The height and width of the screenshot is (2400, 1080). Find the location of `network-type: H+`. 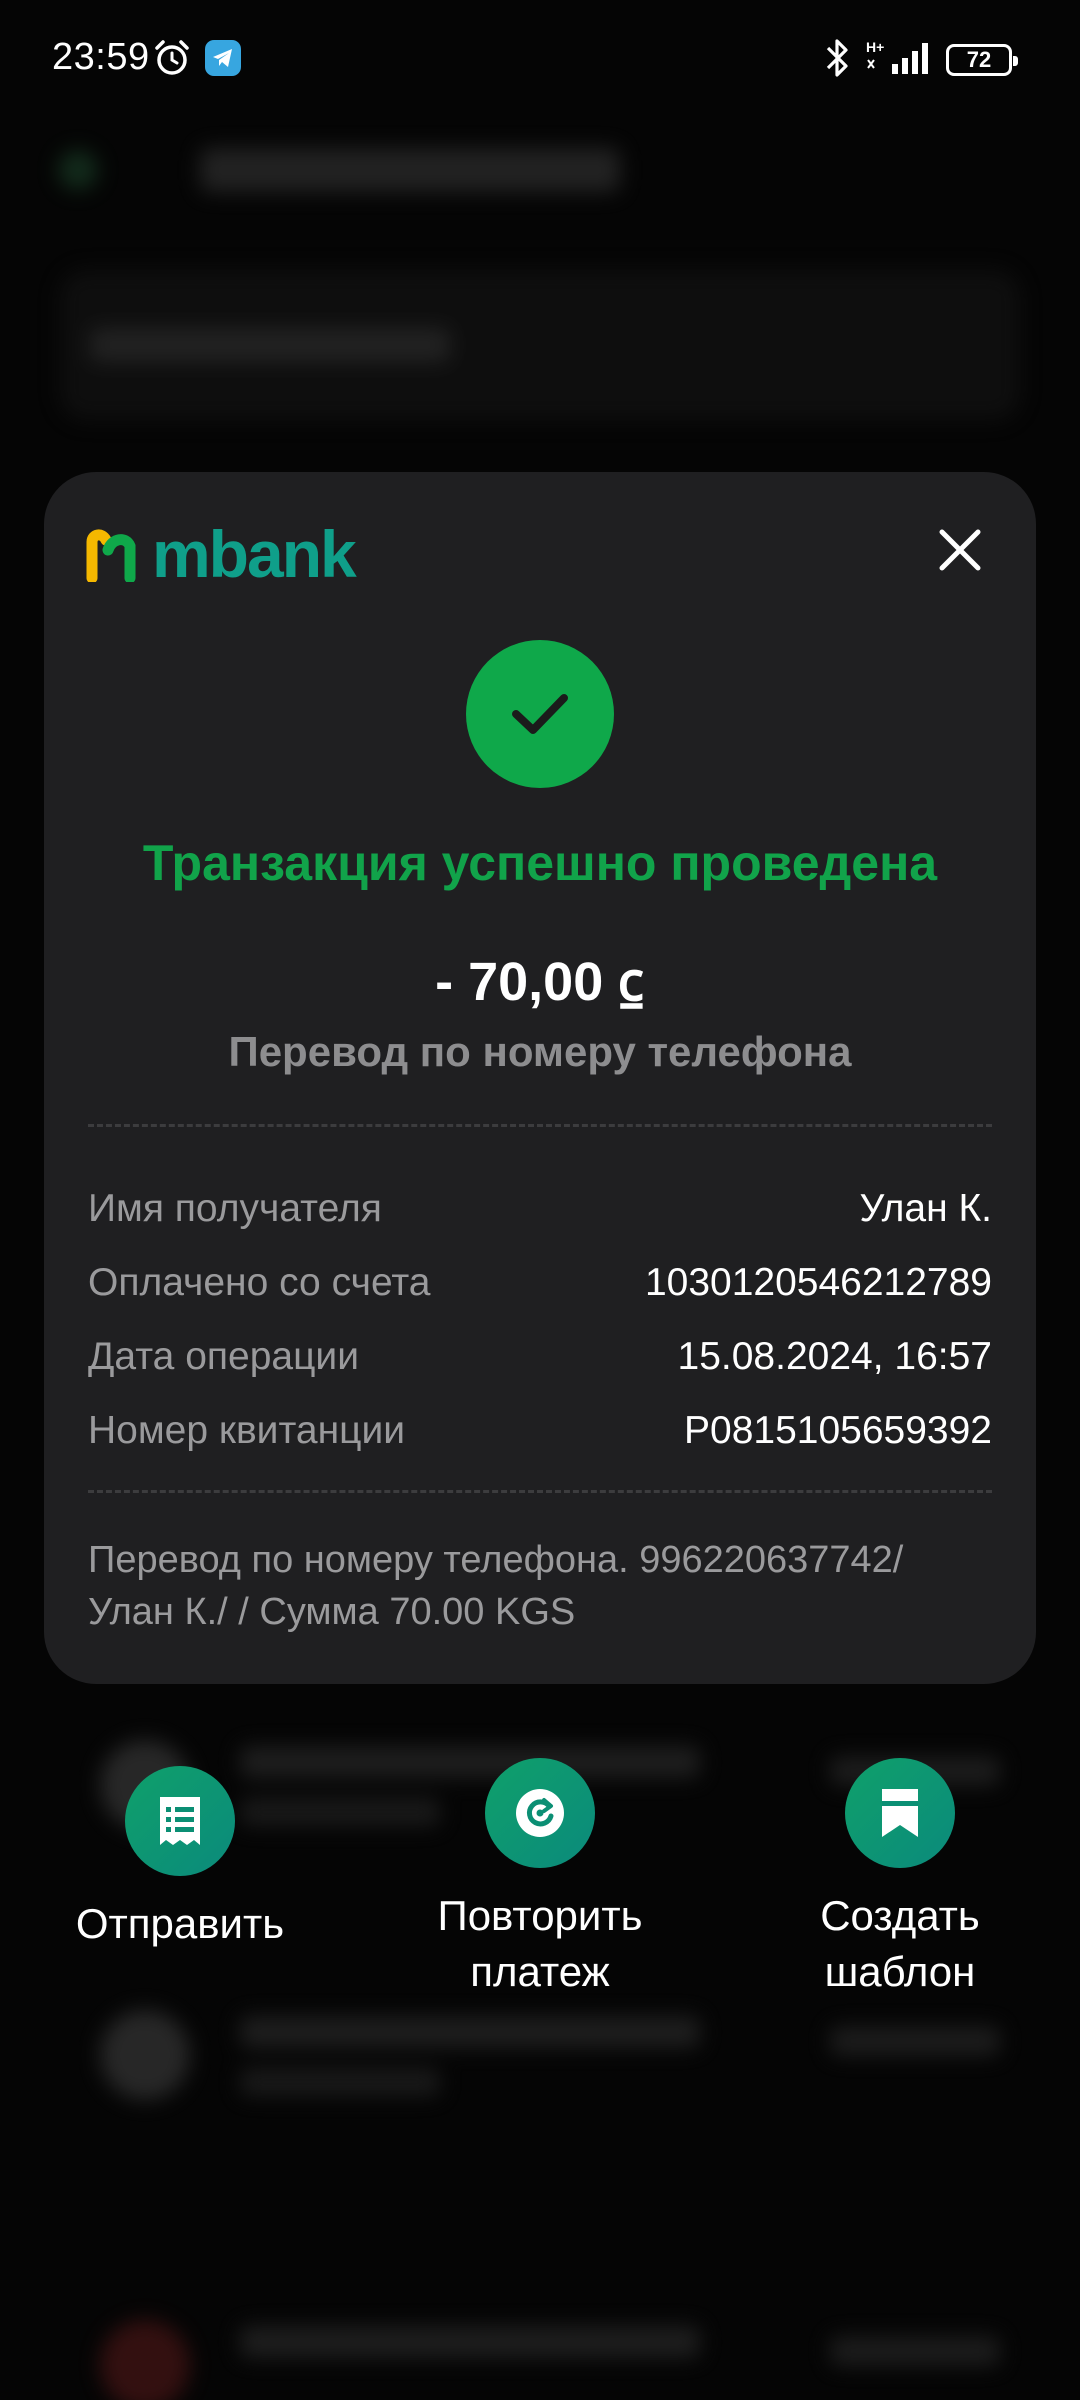

network-type: H+ is located at coordinates (875, 47).